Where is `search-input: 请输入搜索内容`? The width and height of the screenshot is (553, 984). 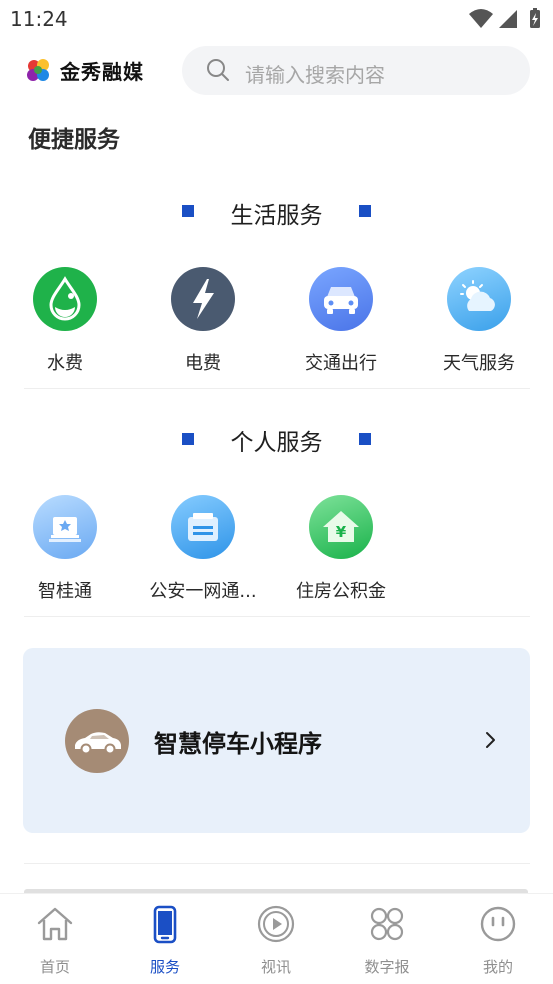
search-input: 请输入搜索内容 is located at coordinates (356, 70).